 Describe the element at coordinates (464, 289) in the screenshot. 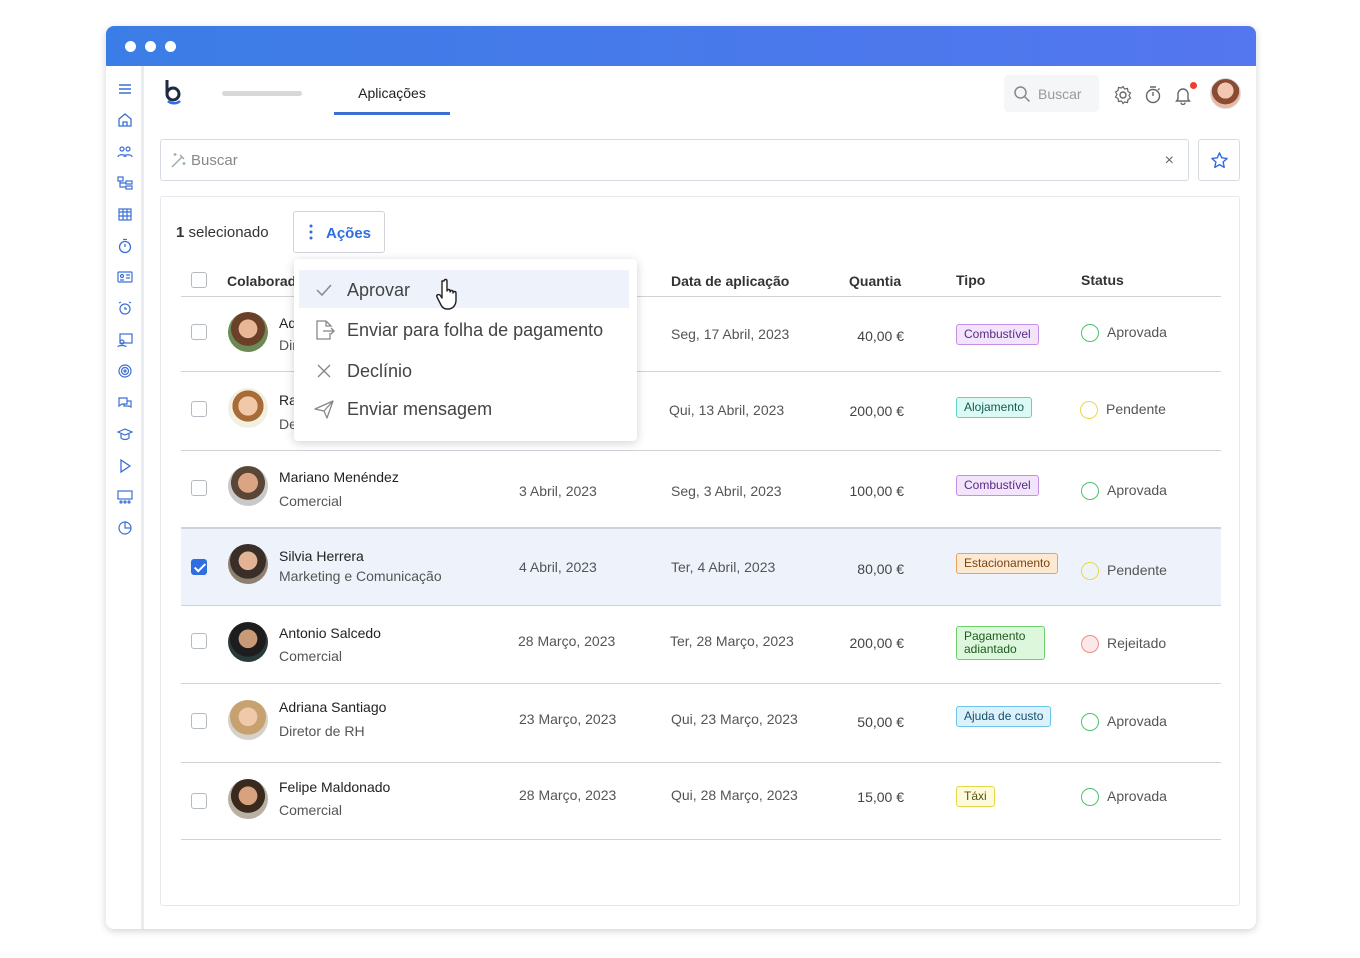

I see `approve-menu-item: Aprovar` at that location.